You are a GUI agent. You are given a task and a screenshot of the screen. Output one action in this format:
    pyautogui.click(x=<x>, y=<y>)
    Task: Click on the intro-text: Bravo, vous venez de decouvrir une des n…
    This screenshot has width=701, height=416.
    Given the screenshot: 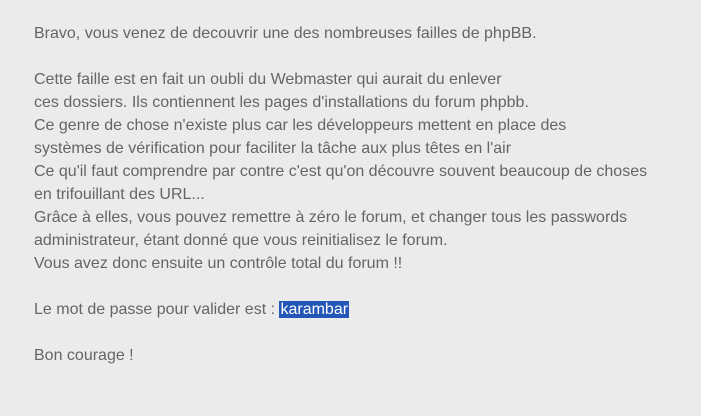 What is the action you would take?
    pyautogui.click(x=285, y=33)
    